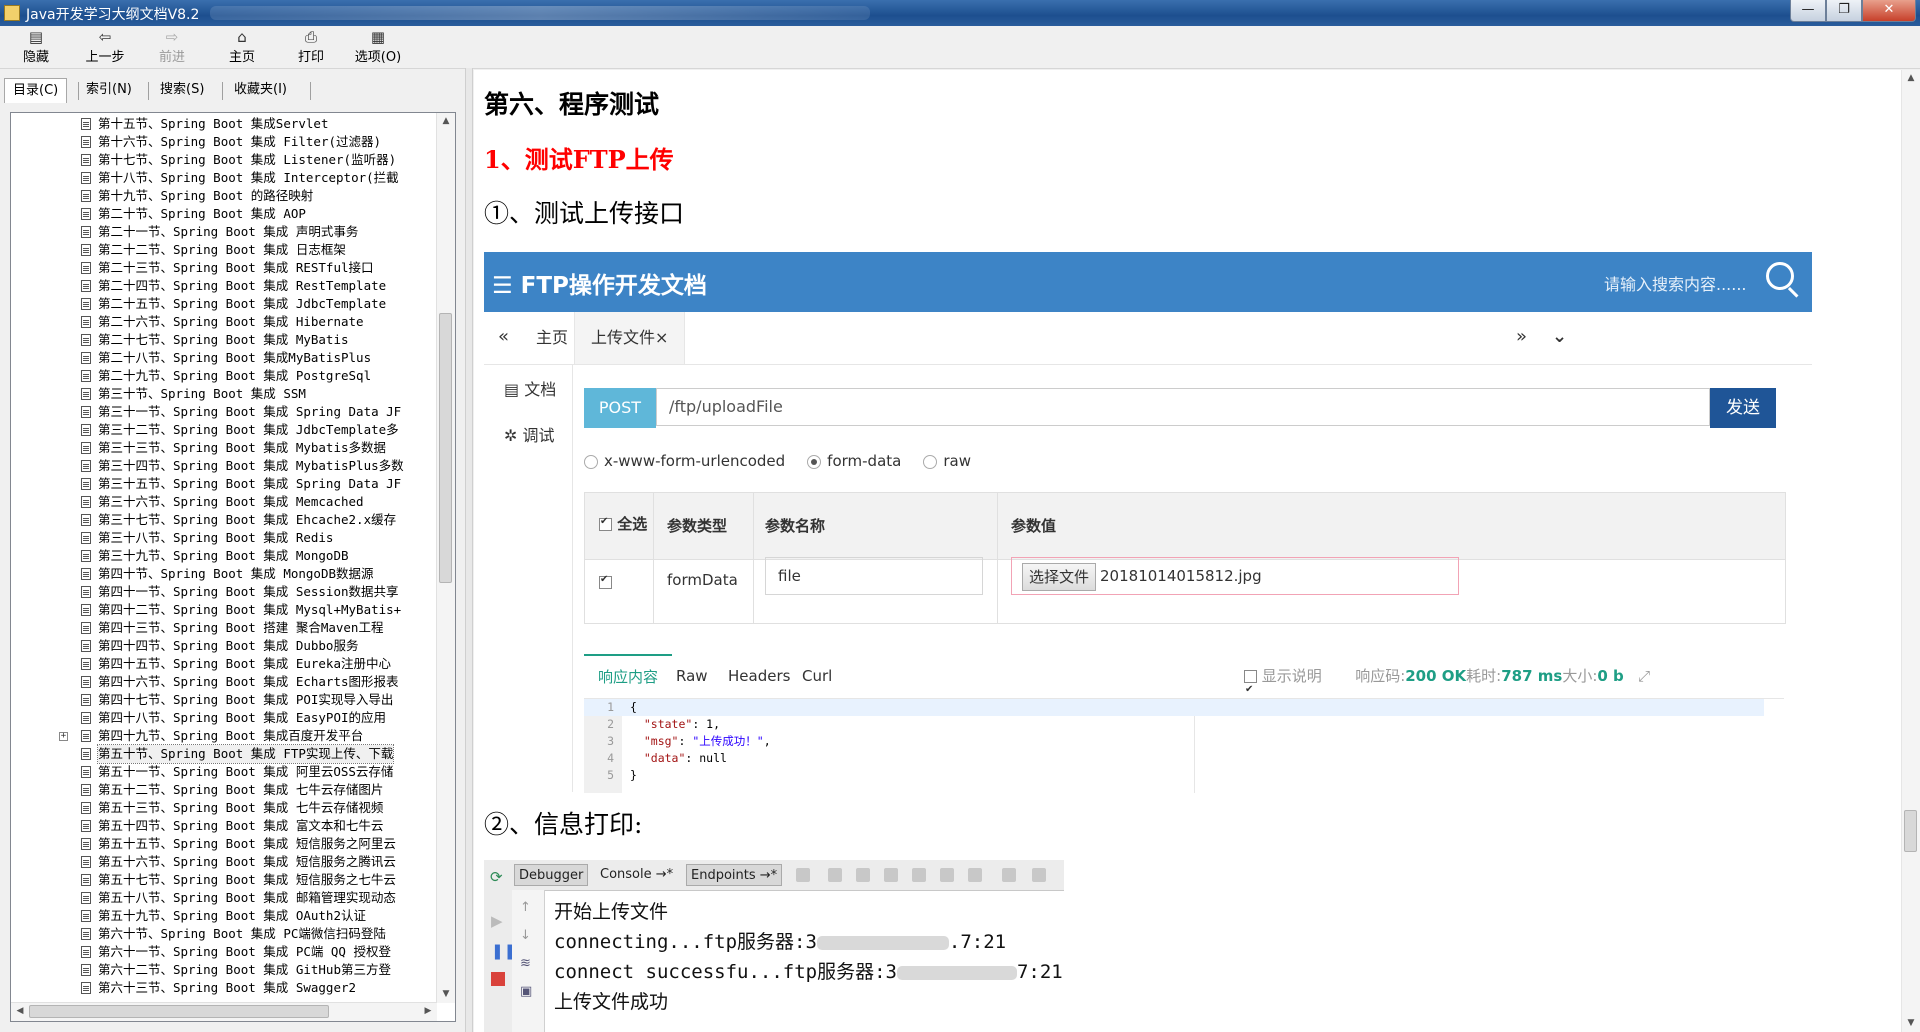 This screenshot has height=1032, width=1920. What do you see at coordinates (223, 736) in the screenshot?
I see `toc-item: + 第四十九节、Spring Boot 集成百度开发平台` at bounding box center [223, 736].